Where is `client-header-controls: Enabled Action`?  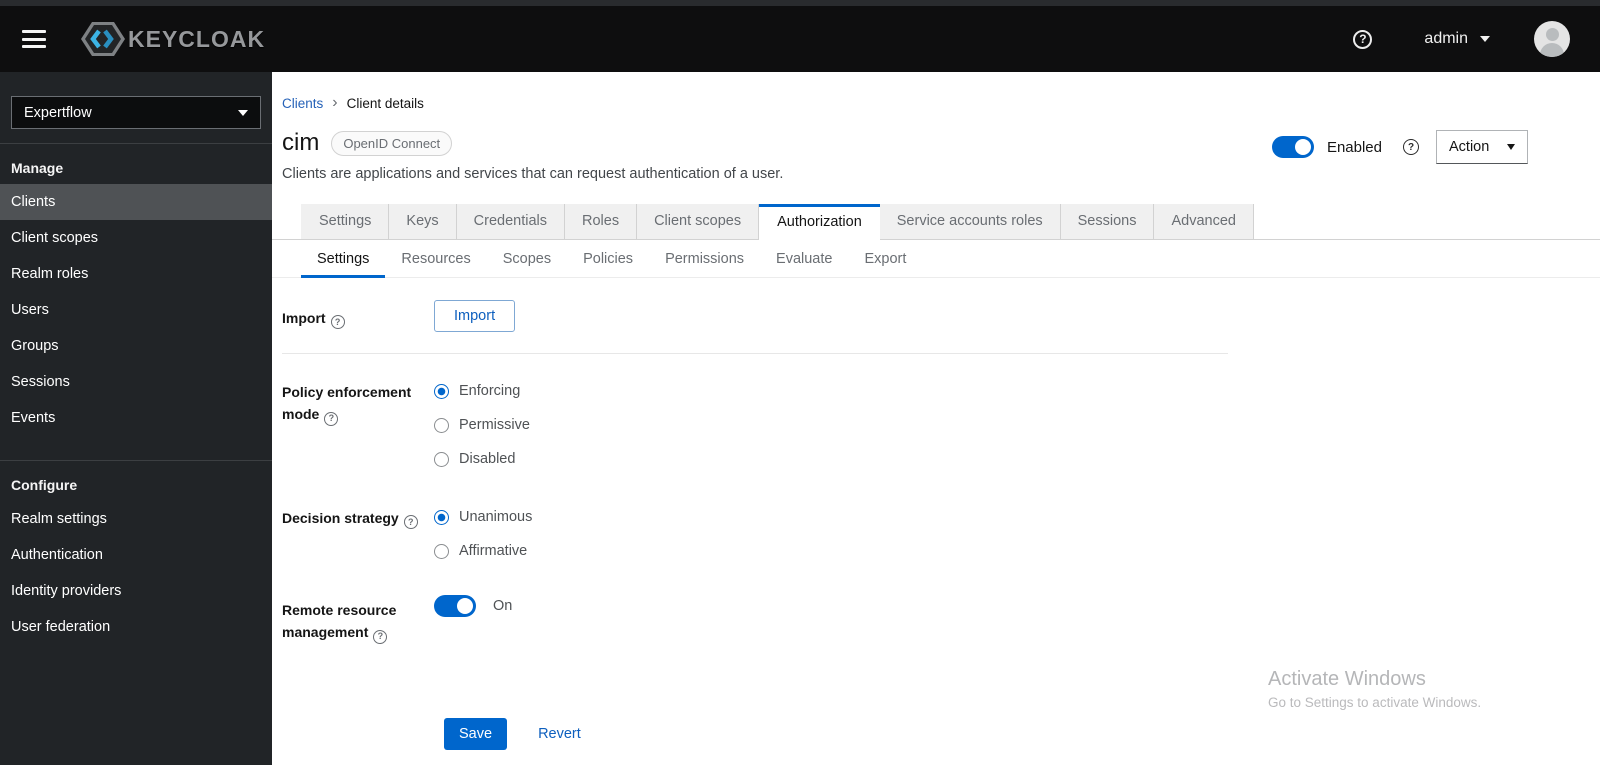 client-header-controls: Enabled Action is located at coordinates (1399, 147).